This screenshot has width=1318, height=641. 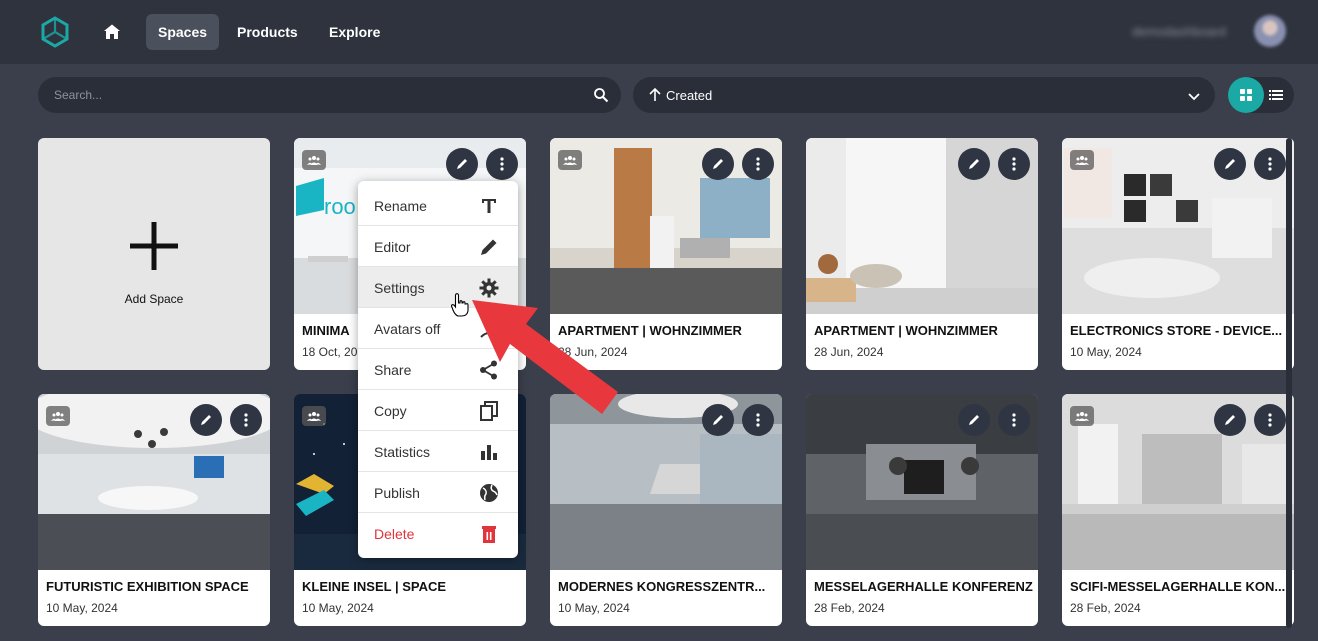 What do you see at coordinates (399, 288) in the screenshot?
I see `menu-item-label: Settings` at bounding box center [399, 288].